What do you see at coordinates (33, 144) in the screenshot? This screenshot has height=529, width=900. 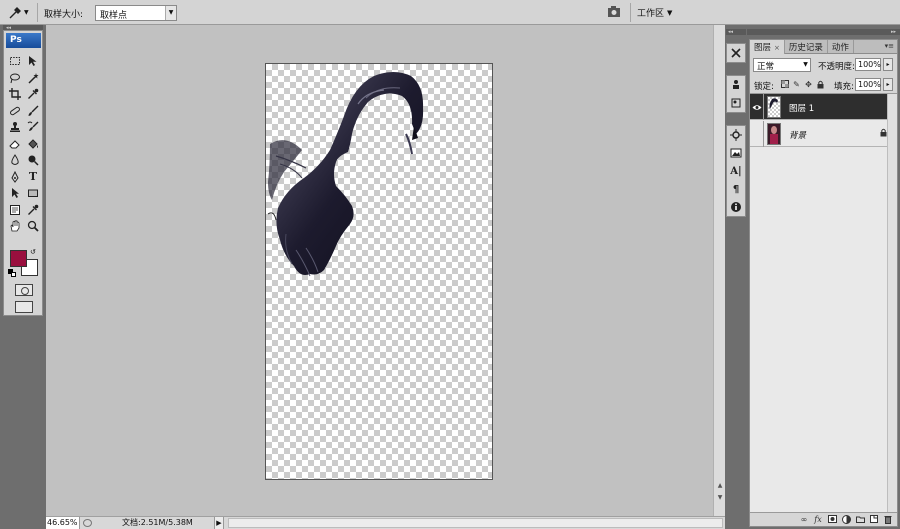 I see `paint-bucket-icon` at bounding box center [33, 144].